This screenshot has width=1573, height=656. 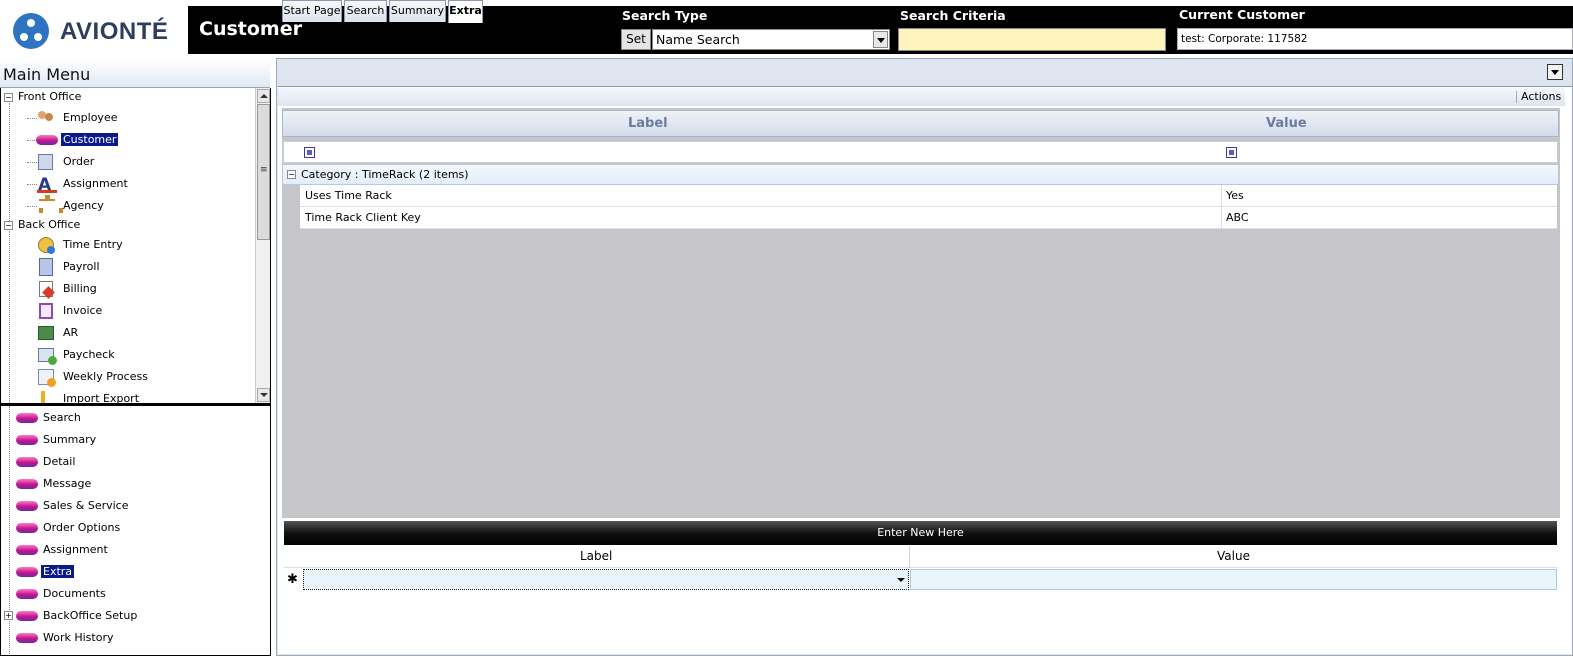 I want to click on cell-label: Uses Time Rack, so click(x=348, y=195).